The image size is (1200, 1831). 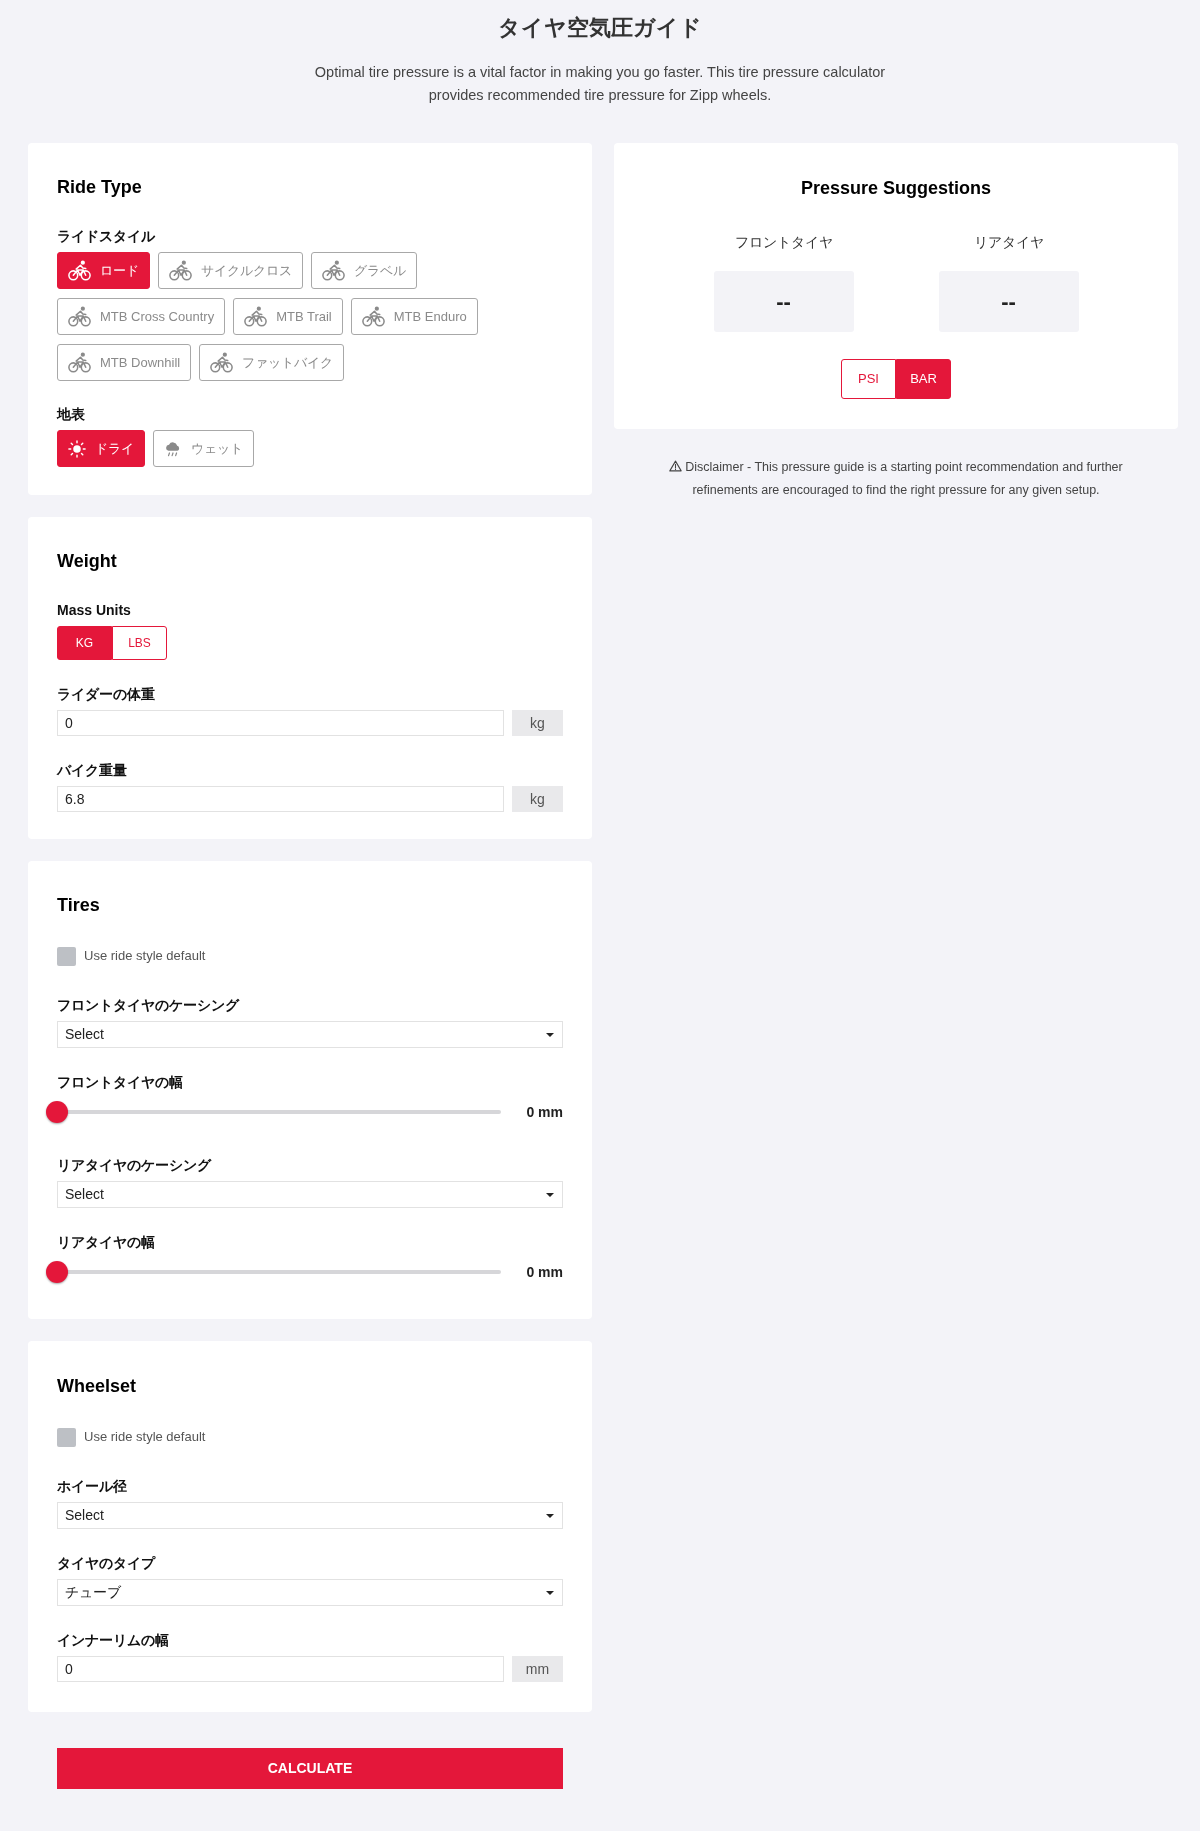 What do you see at coordinates (97, 1386) in the screenshot?
I see `card-title: Wheelset` at bounding box center [97, 1386].